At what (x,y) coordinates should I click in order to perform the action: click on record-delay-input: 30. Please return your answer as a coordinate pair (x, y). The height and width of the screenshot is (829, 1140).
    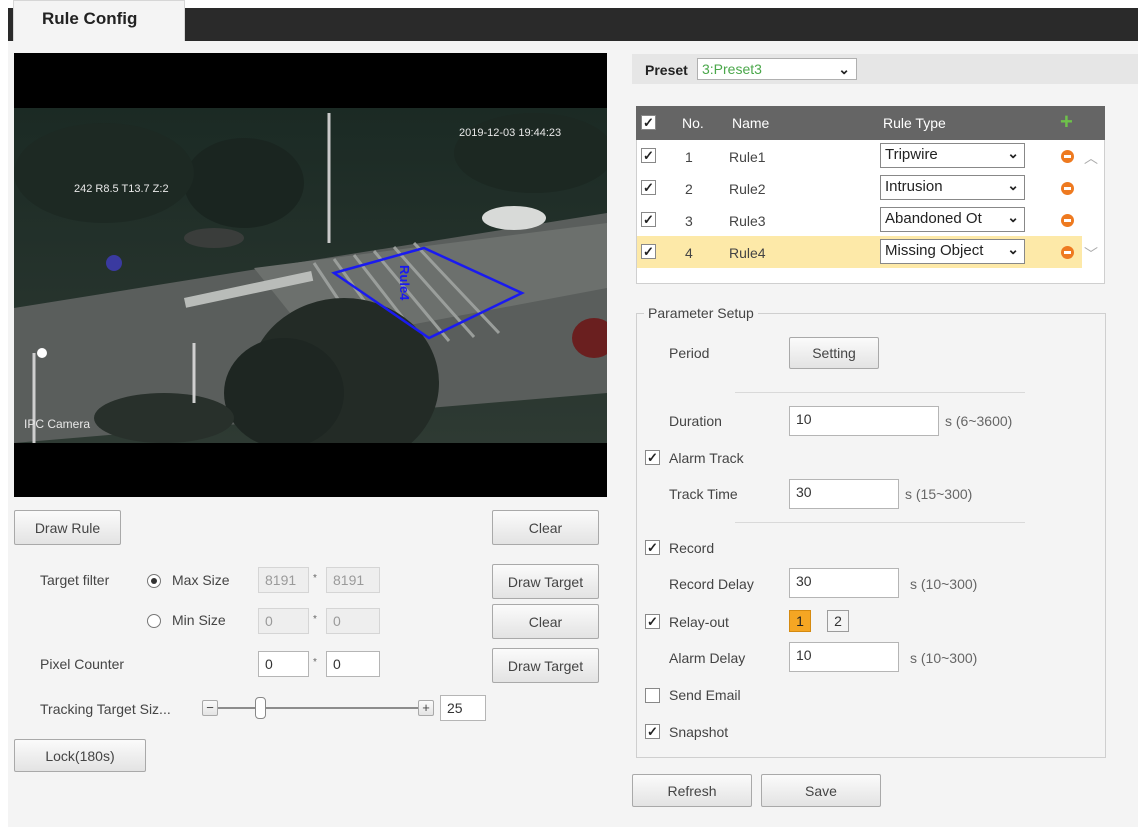
    Looking at the image, I should click on (844, 583).